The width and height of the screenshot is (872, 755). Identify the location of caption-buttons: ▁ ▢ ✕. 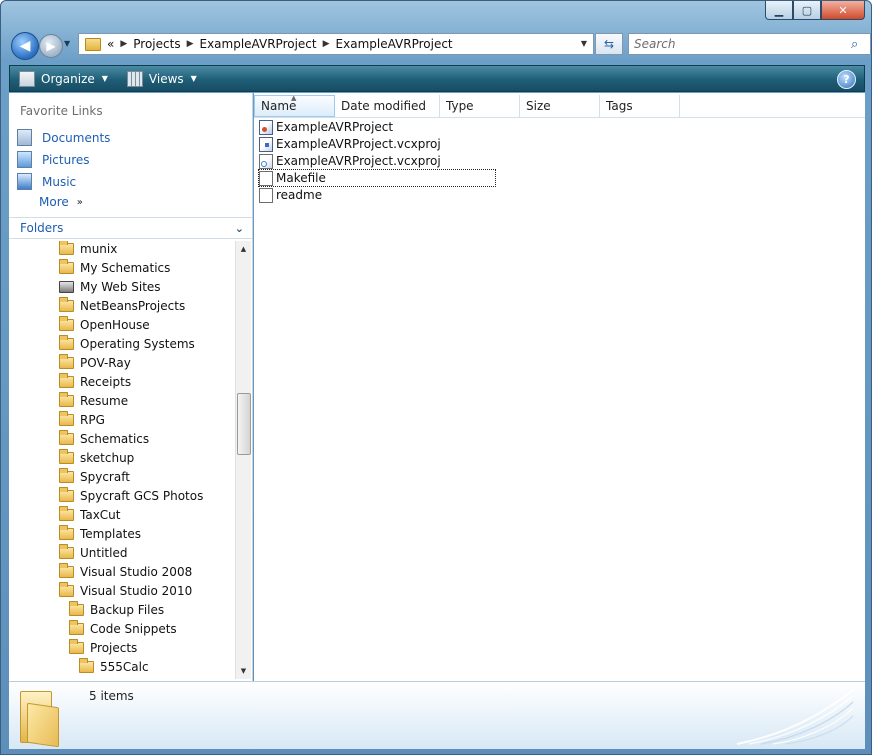
(815, 10).